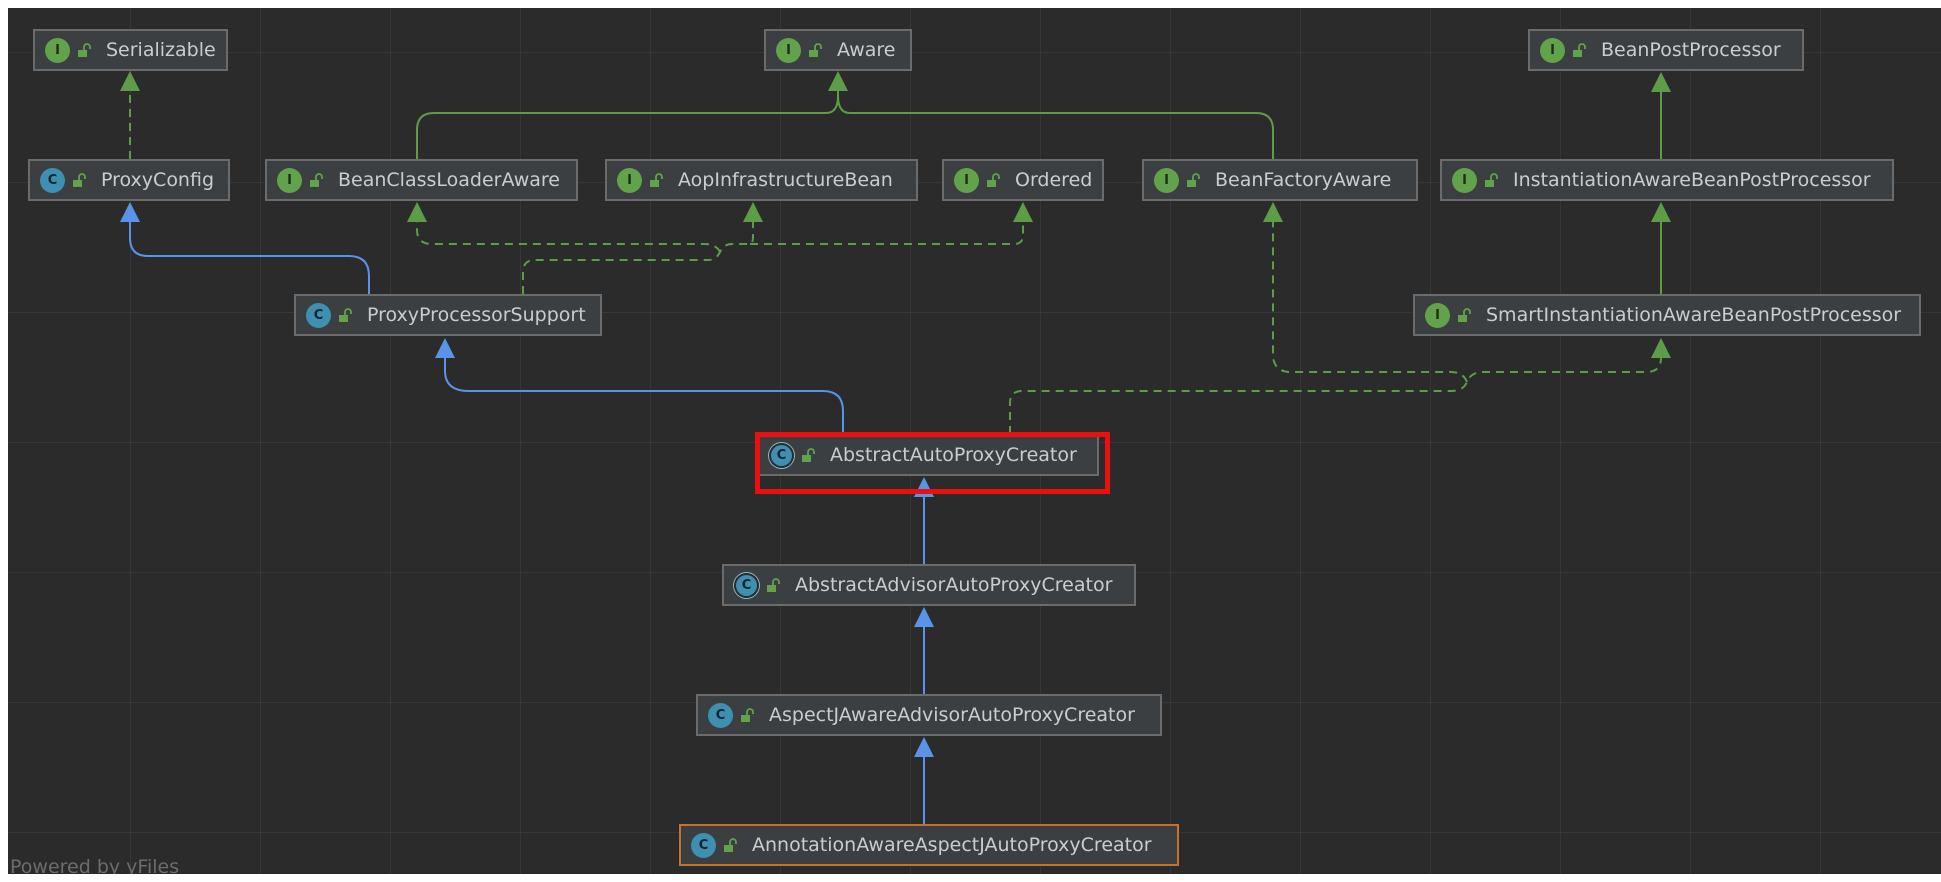 Image resolution: width=1941 pixels, height=882 pixels. I want to click on node-ordered: I Ordered, so click(1023, 180).